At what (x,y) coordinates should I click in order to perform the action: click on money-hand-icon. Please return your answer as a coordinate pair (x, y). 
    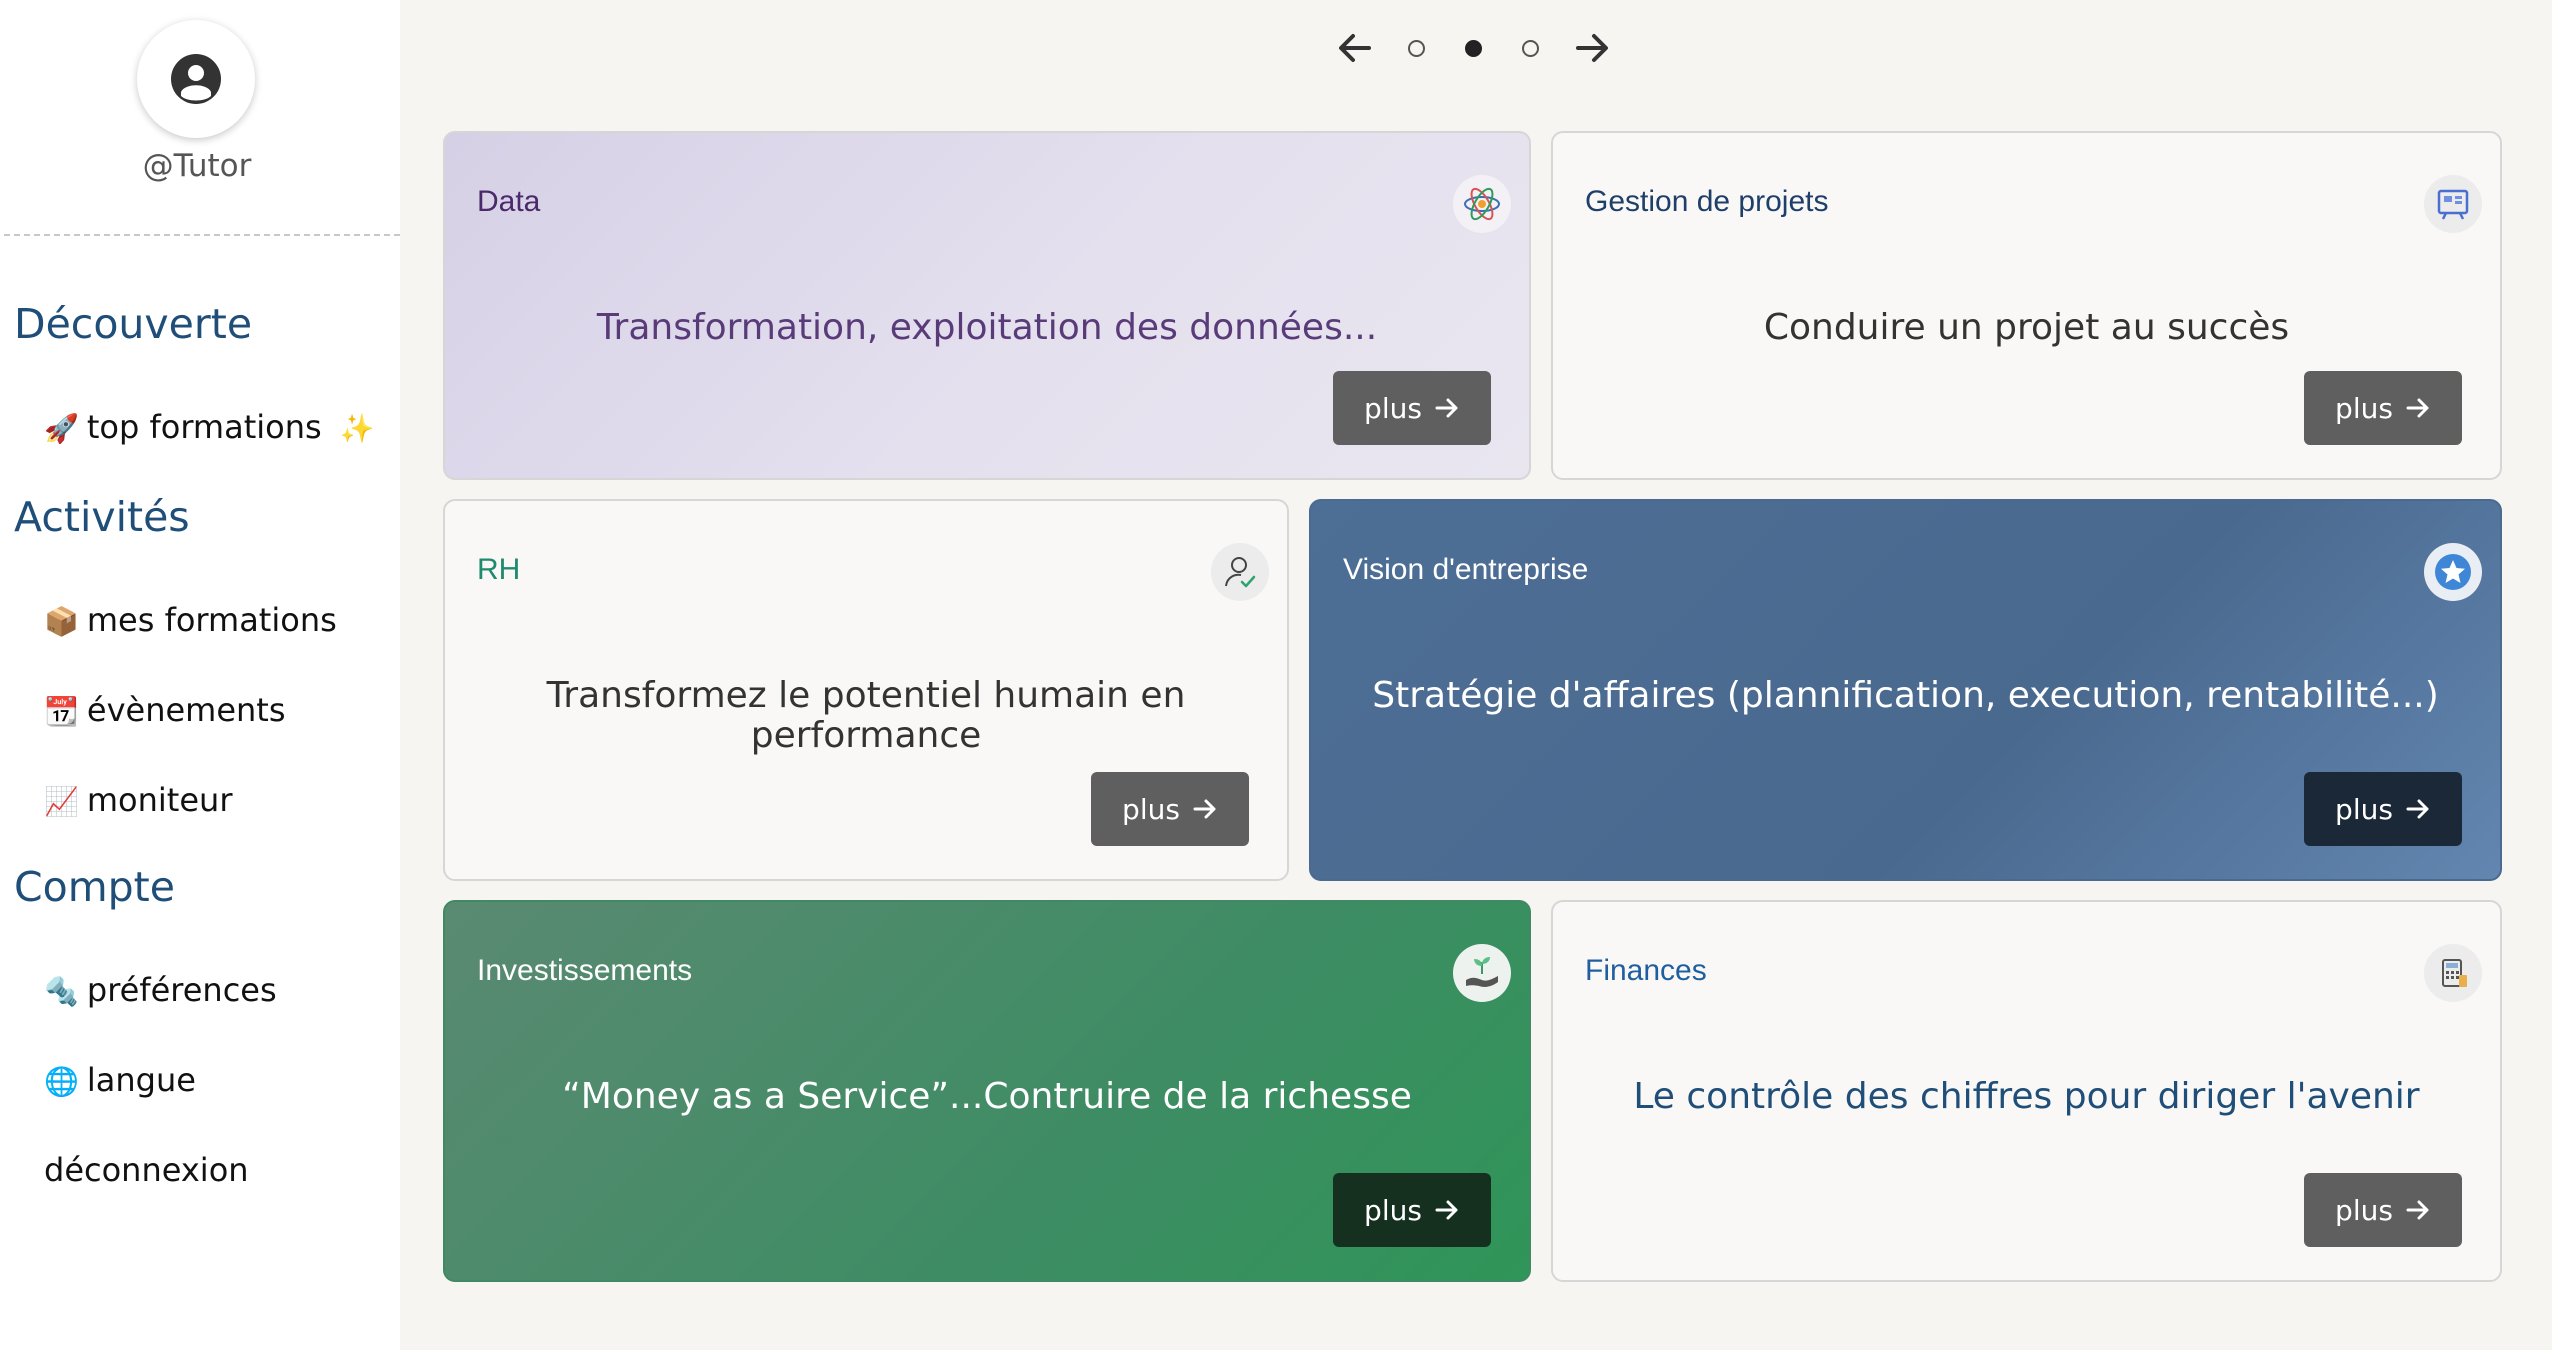
    Looking at the image, I should click on (1482, 973).